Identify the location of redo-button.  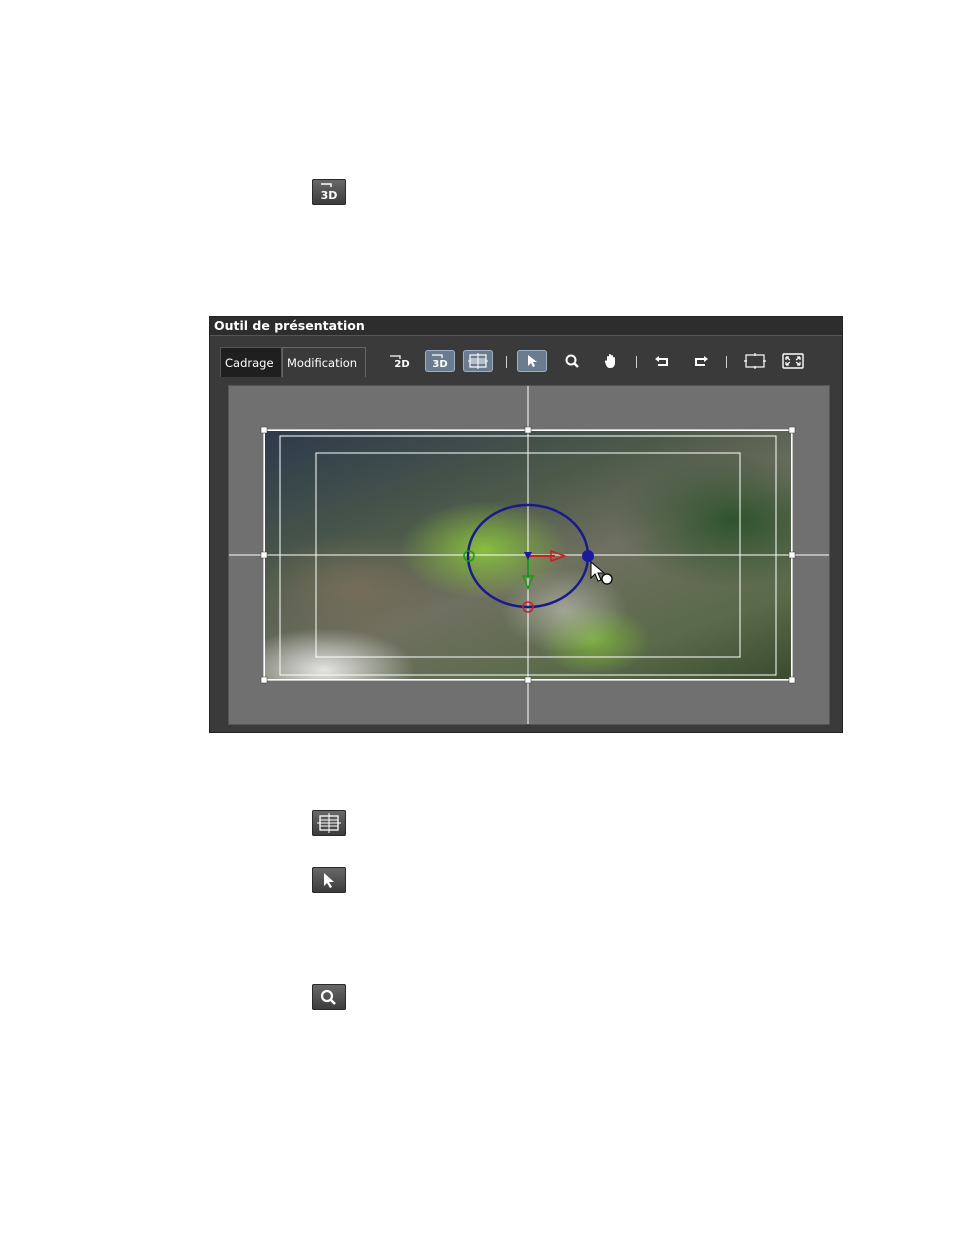
(701, 361).